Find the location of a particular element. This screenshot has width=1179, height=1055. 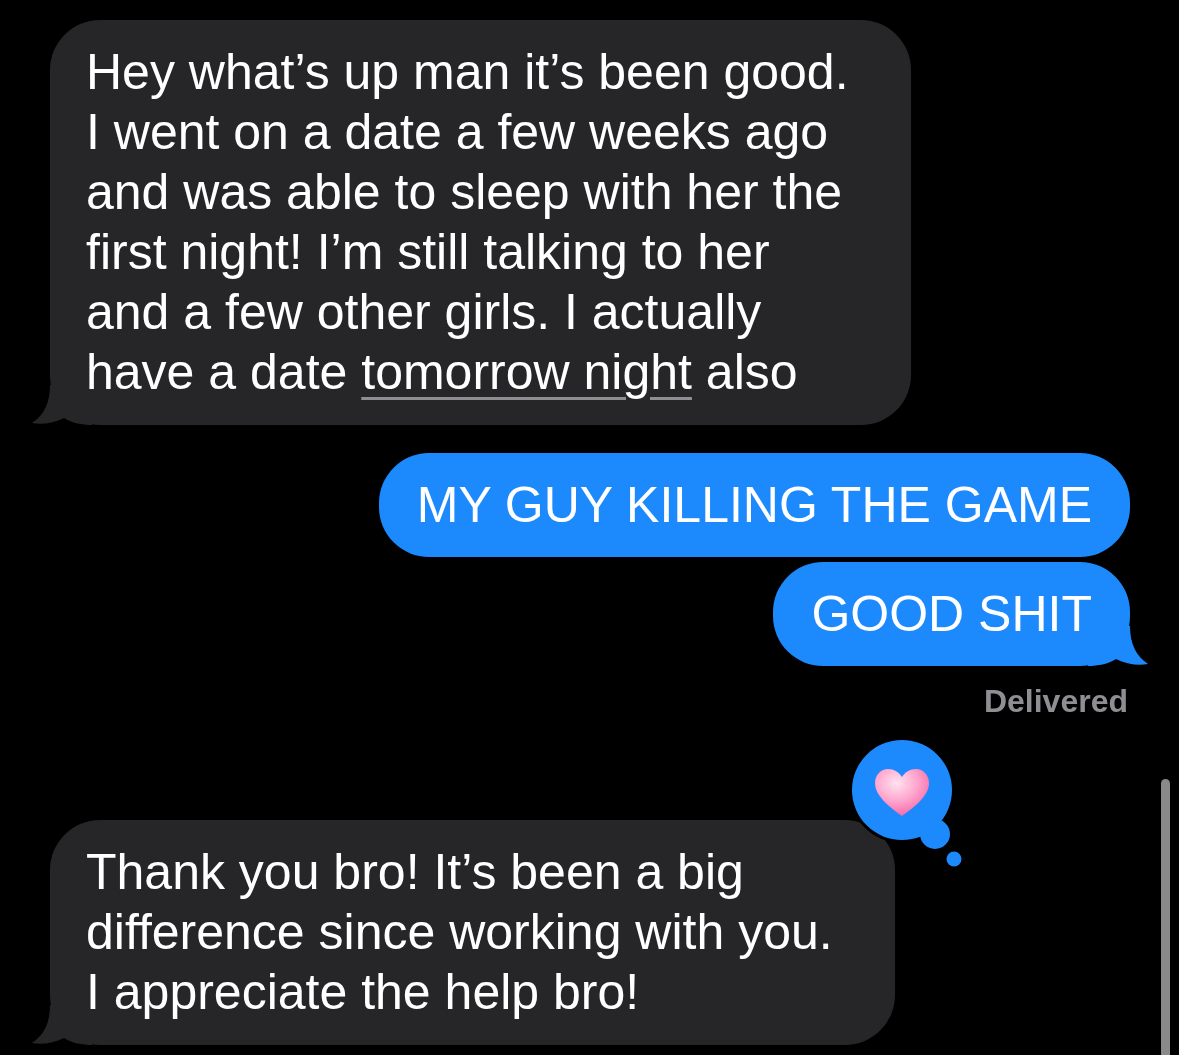

message-text: GOOD SHIT is located at coordinates (951, 614).